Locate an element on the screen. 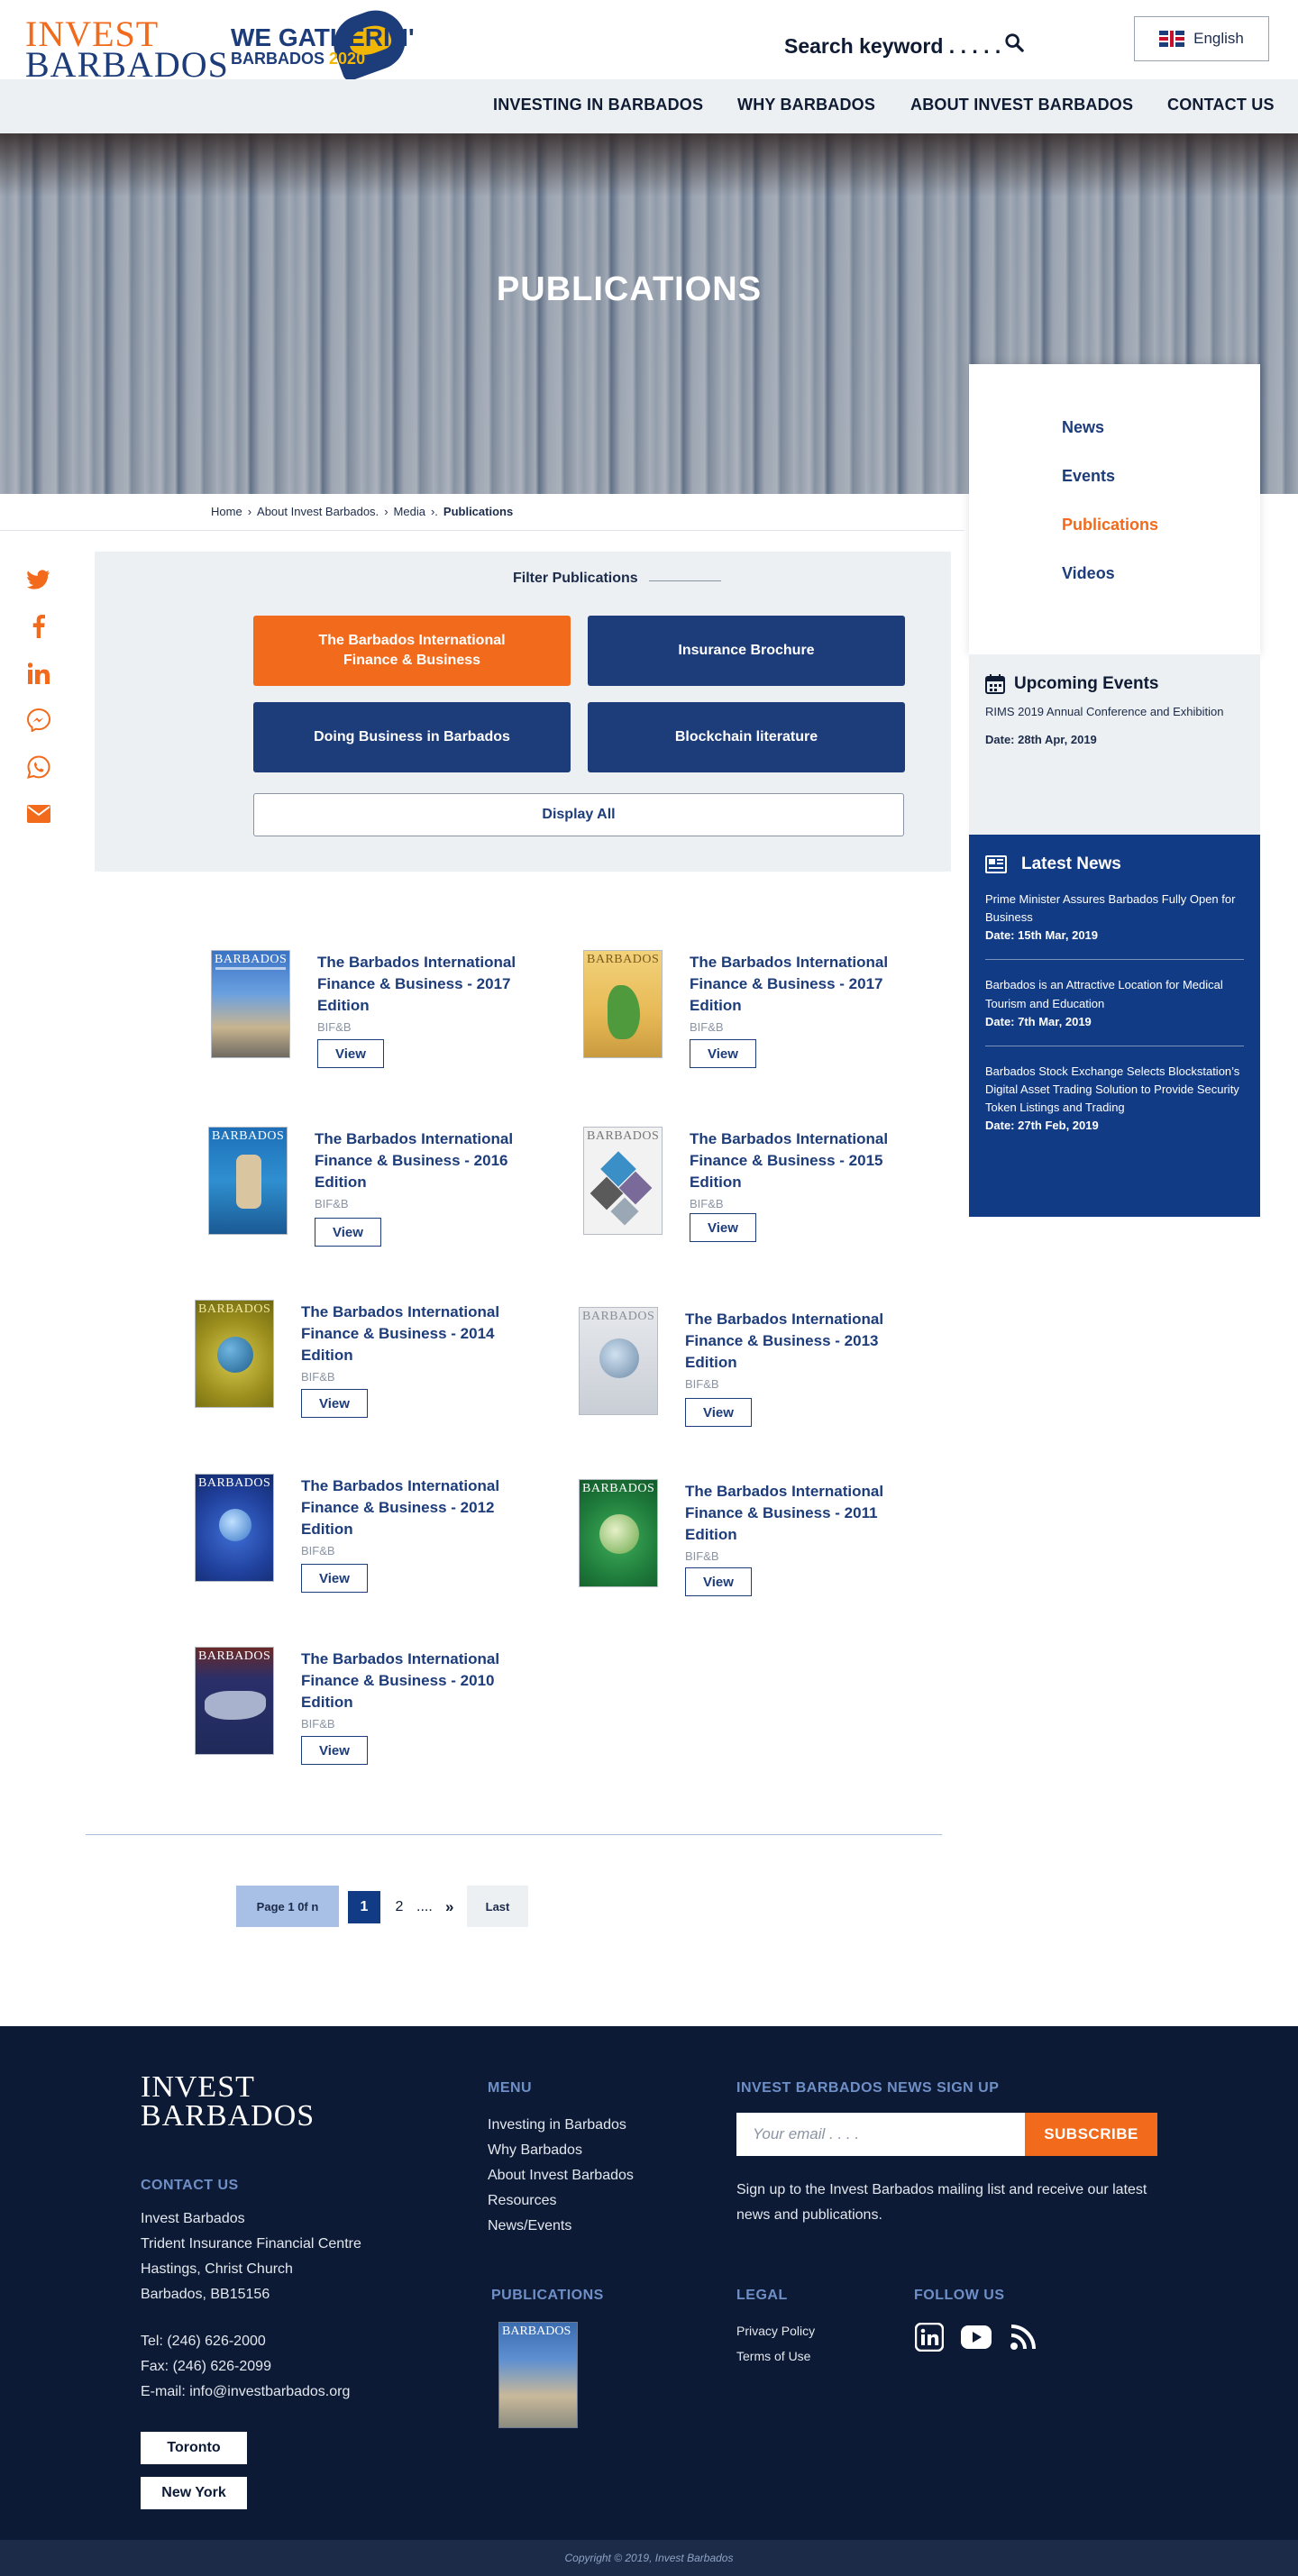 The height and width of the screenshot is (2576, 1298). footer-link-why-barbados: Why Barbados is located at coordinates (561, 2150).